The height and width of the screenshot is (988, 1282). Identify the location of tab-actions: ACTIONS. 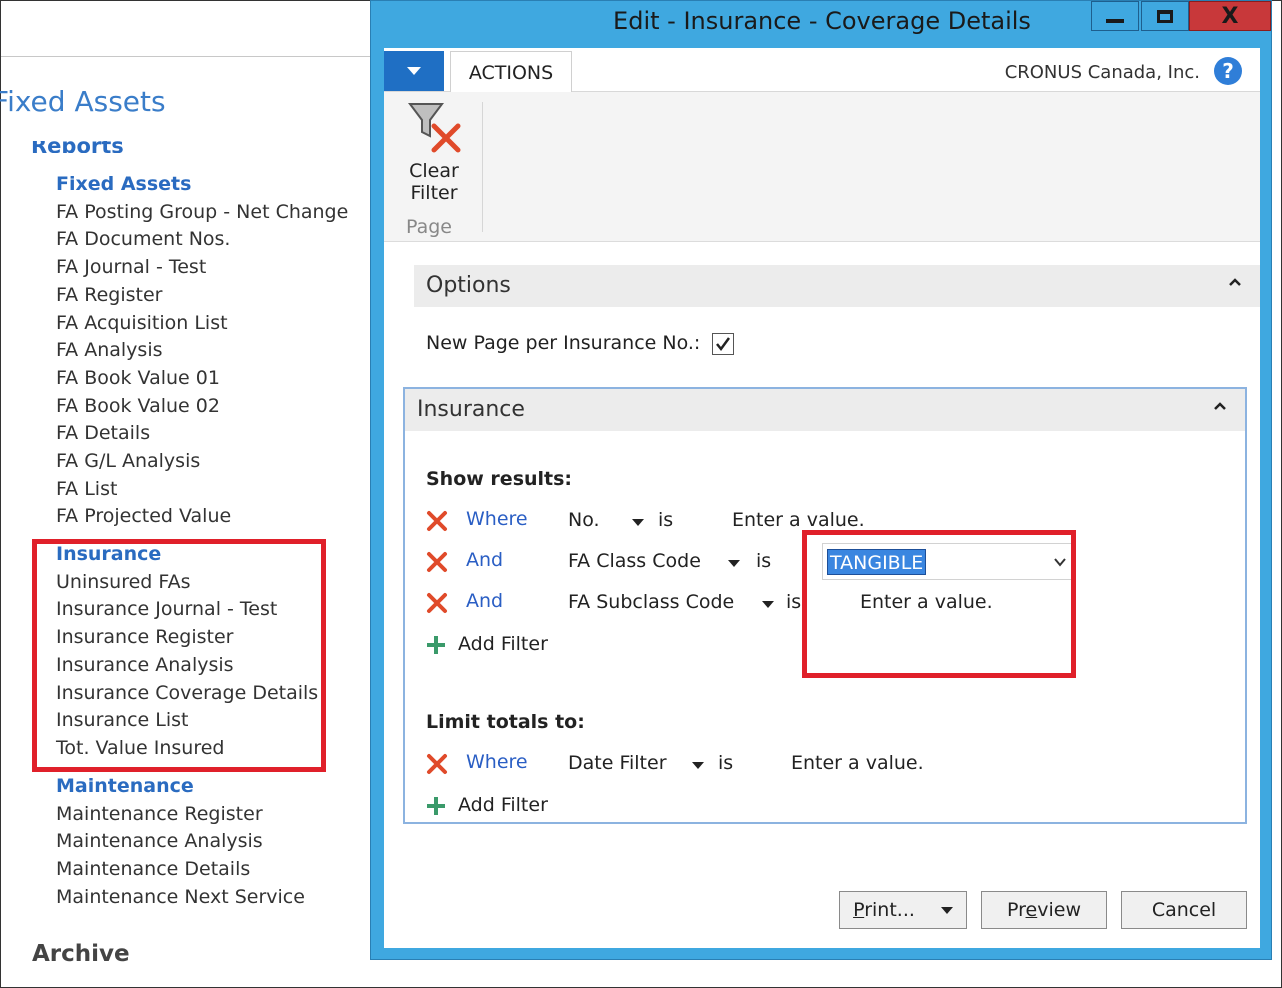
(511, 72).